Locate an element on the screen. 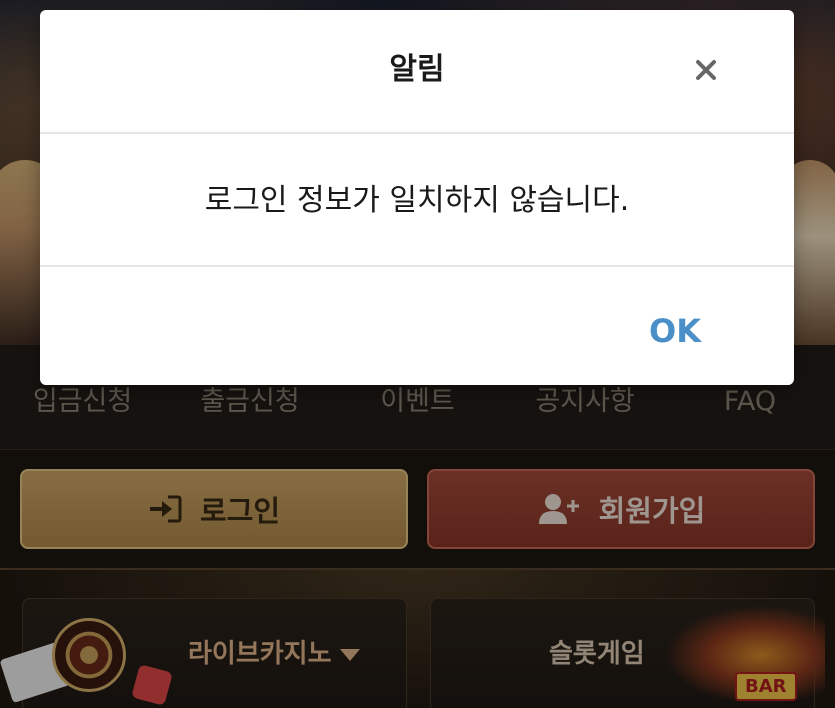  dialog-title: 알림 is located at coordinates (417, 69).